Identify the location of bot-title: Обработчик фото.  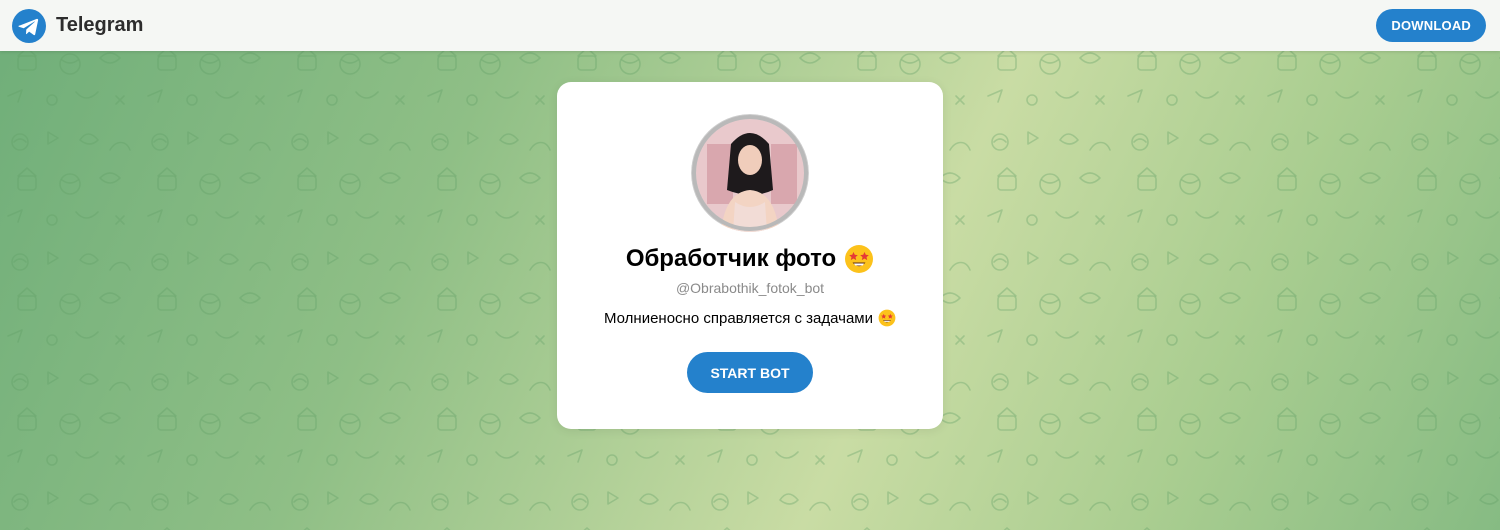
(731, 258).